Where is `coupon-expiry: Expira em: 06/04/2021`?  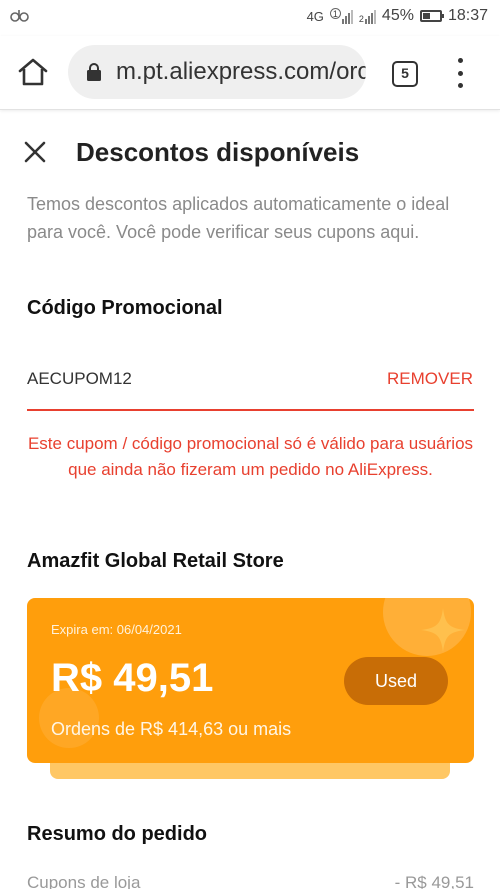 coupon-expiry: Expira em: 06/04/2021 is located at coordinates (116, 629).